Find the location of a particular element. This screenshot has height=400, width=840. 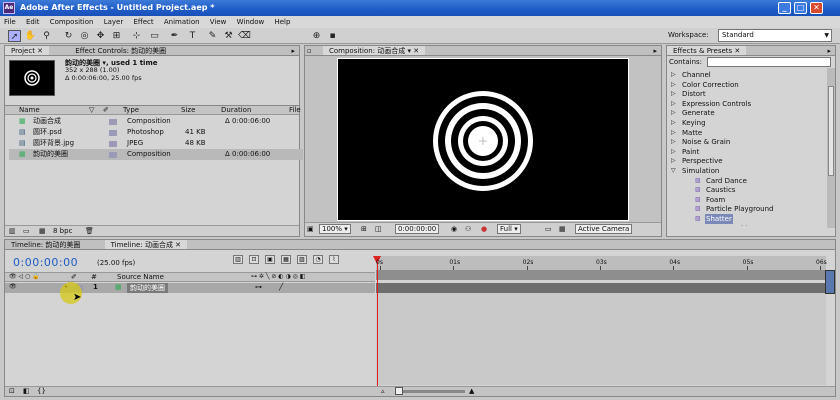

menu-help: Help is located at coordinates (282, 22).